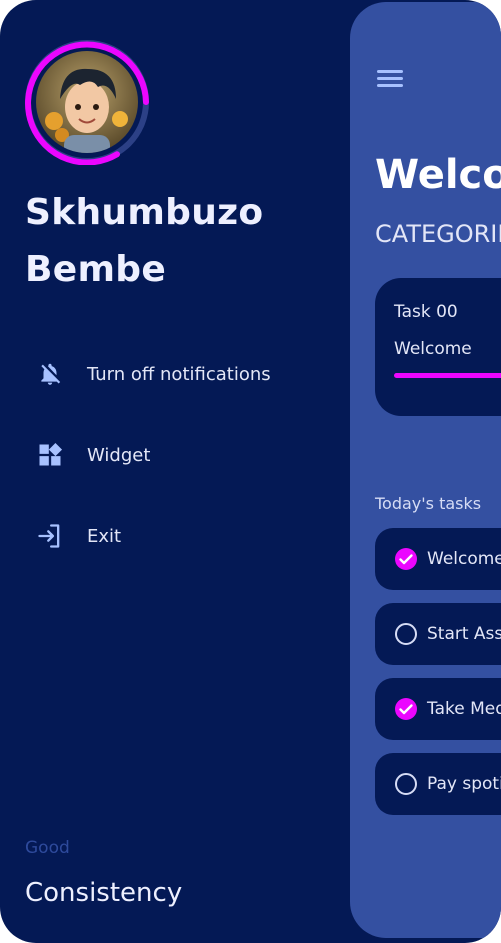 Image resolution: width=501 pixels, height=943 pixels. What do you see at coordinates (438, 175) in the screenshot?
I see `page-title: Welcome` at bounding box center [438, 175].